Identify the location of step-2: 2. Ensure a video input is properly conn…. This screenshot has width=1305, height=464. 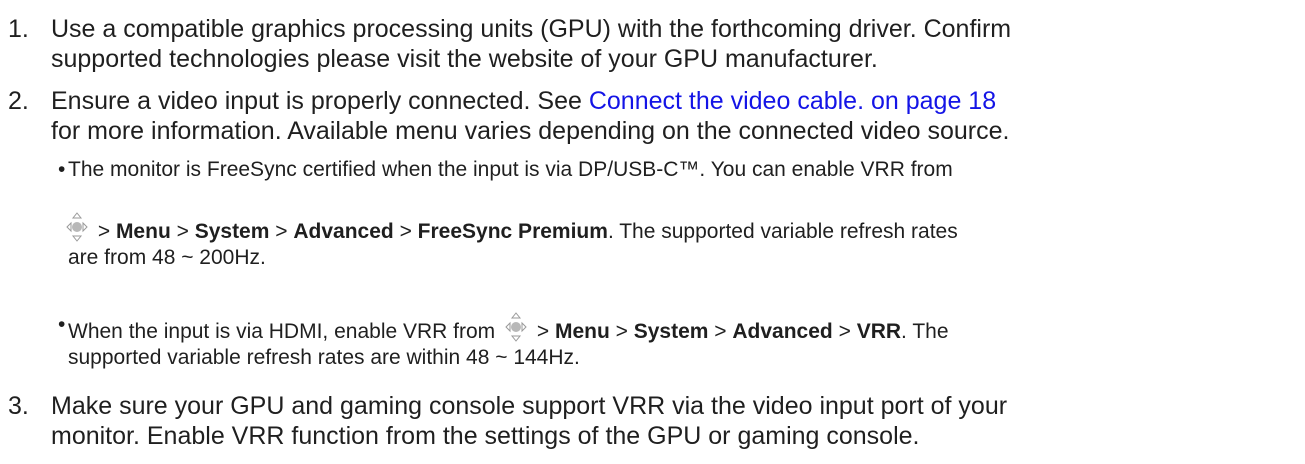
(653, 116).